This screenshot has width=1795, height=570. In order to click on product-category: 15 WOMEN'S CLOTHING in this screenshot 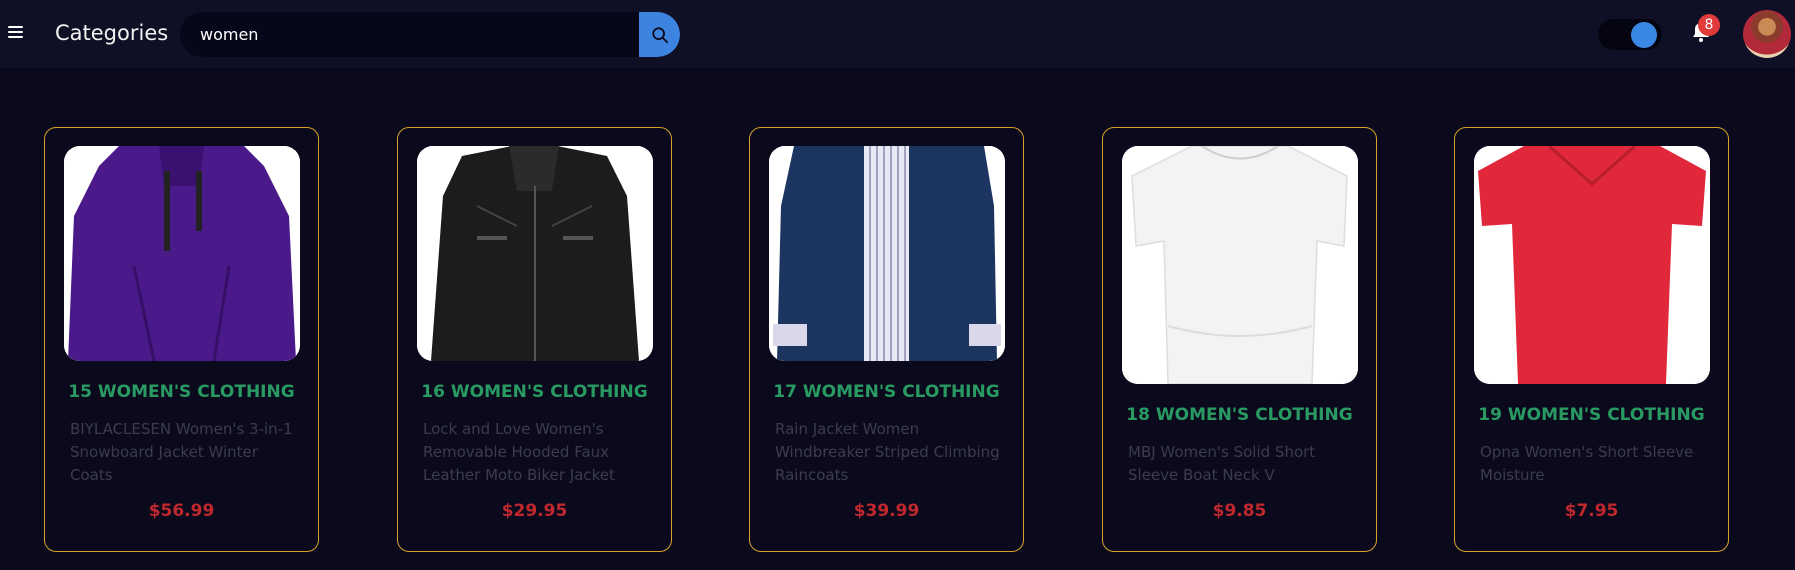, I will do `click(181, 392)`.